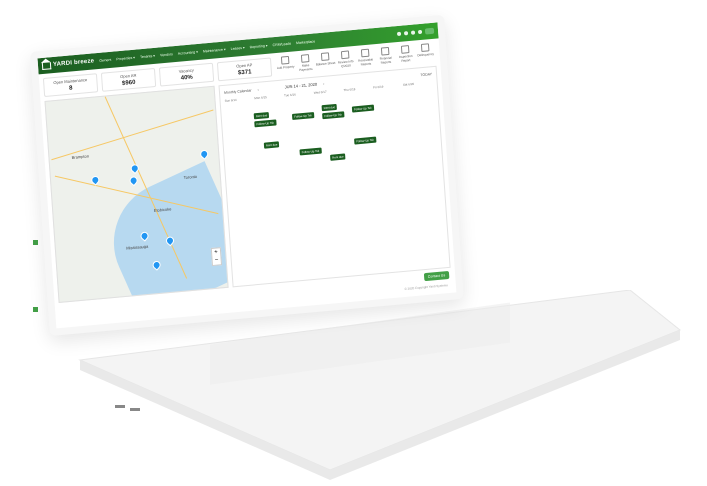  Describe the element at coordinates (161, 232) in the screenshot. I see `lake-area` at that location.